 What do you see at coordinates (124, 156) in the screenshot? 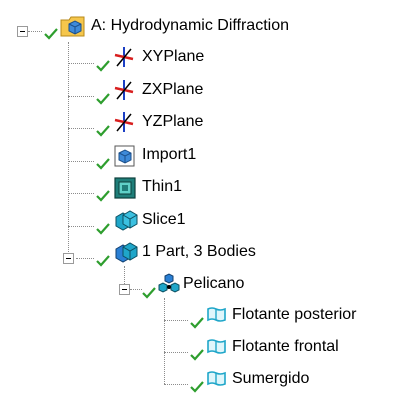
I see `import-icon` at bounding box center [124, 156].